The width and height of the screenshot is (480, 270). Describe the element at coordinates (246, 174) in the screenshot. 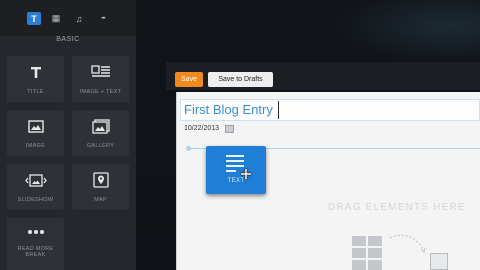

I see `move-cursor-icon` at that location.